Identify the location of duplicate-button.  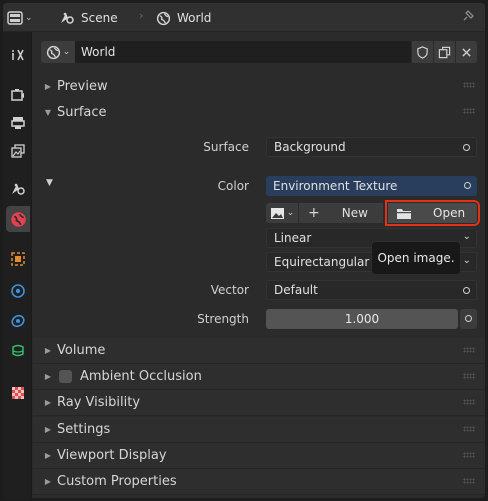
(444, 52).